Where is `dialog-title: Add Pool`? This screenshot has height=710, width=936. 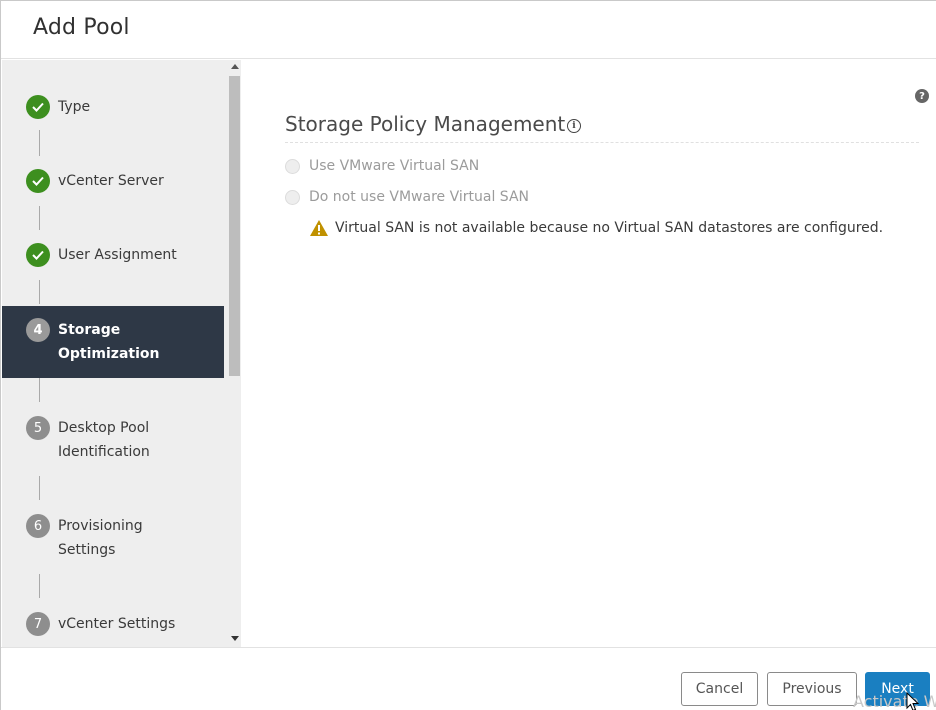
dialog-title: Add Pool is located at coordinates (81, 27).